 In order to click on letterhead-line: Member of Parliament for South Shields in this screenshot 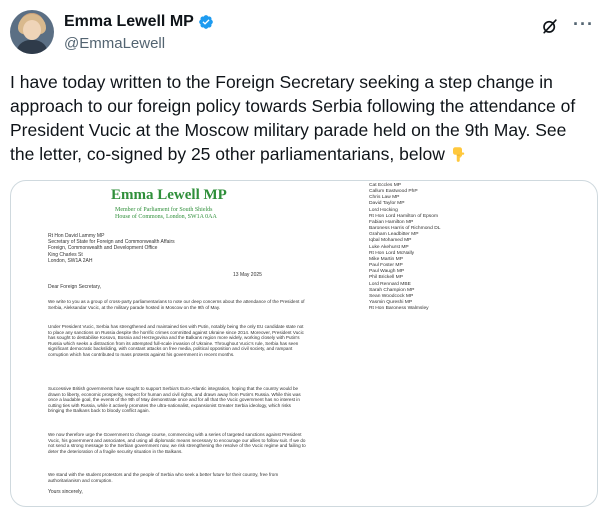, I will do `click(164, 210)`.